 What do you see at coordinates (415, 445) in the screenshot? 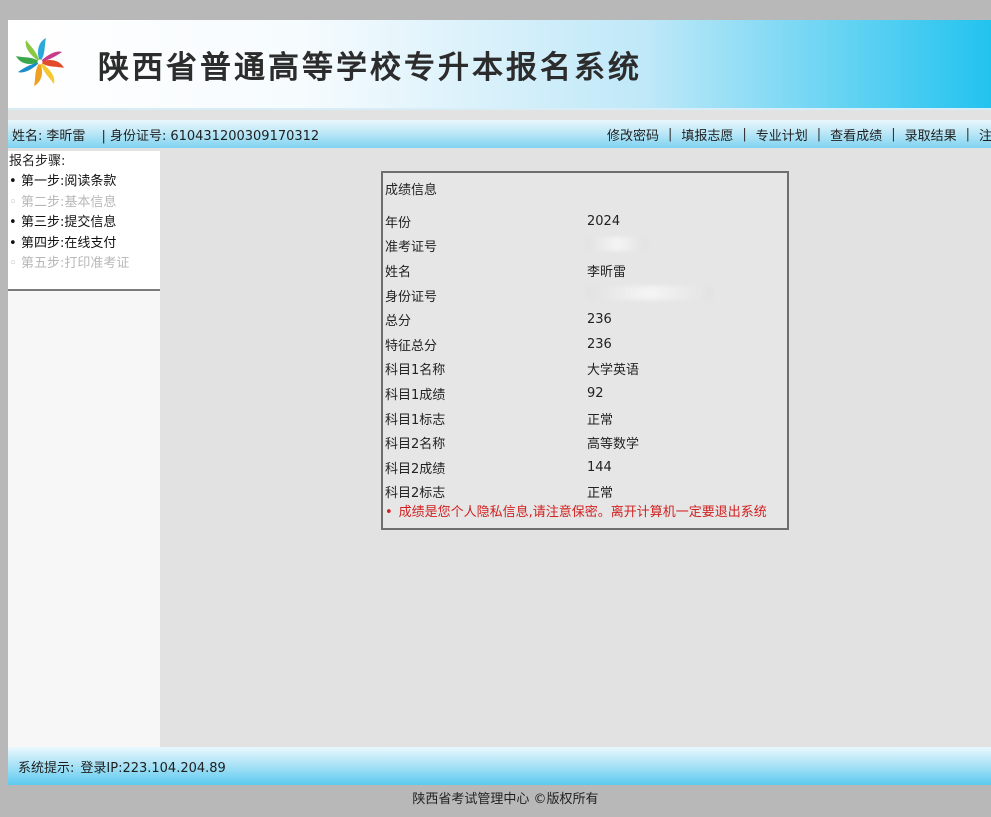
I see `row-label: 科目2名称` at bounding box center [415, 445].